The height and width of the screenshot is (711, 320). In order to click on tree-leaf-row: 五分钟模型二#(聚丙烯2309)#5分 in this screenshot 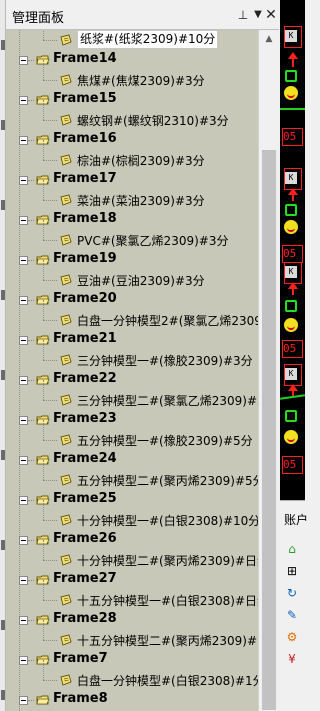, I will do `click(132, 475)`.